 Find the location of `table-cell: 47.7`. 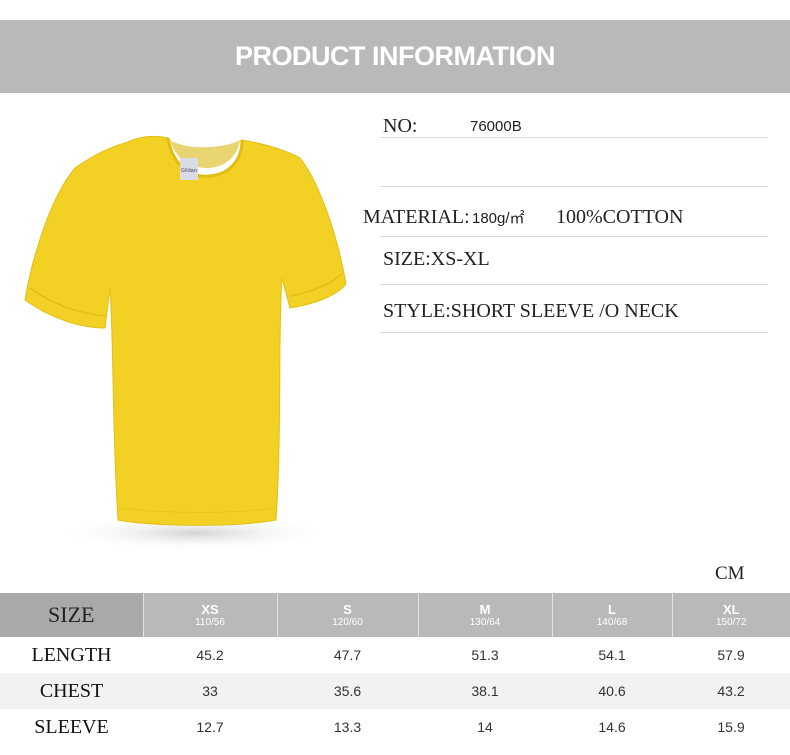

table-cell: 47.7 is located at coordinates (347, 655).